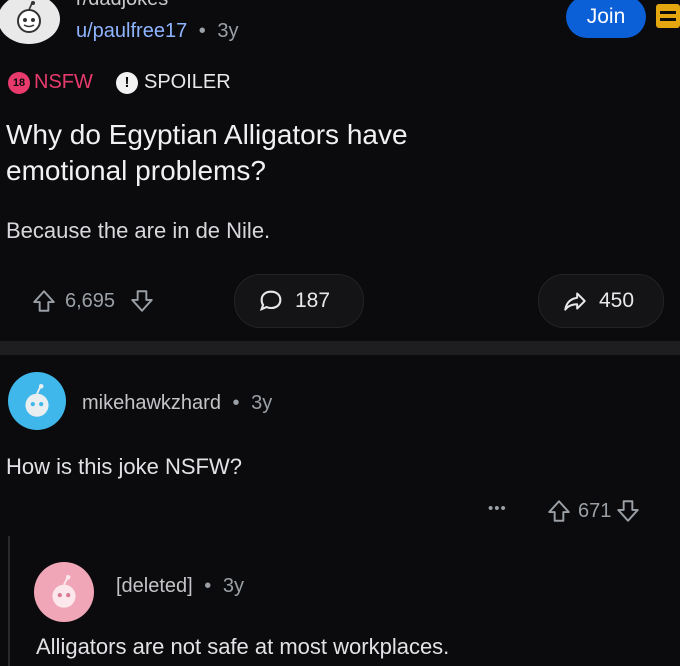 This screenshot has height=666, width=680. Describe the element at coordinates (154, 586) in the screenshot. I see `reply-author: [deleted]` at that location.